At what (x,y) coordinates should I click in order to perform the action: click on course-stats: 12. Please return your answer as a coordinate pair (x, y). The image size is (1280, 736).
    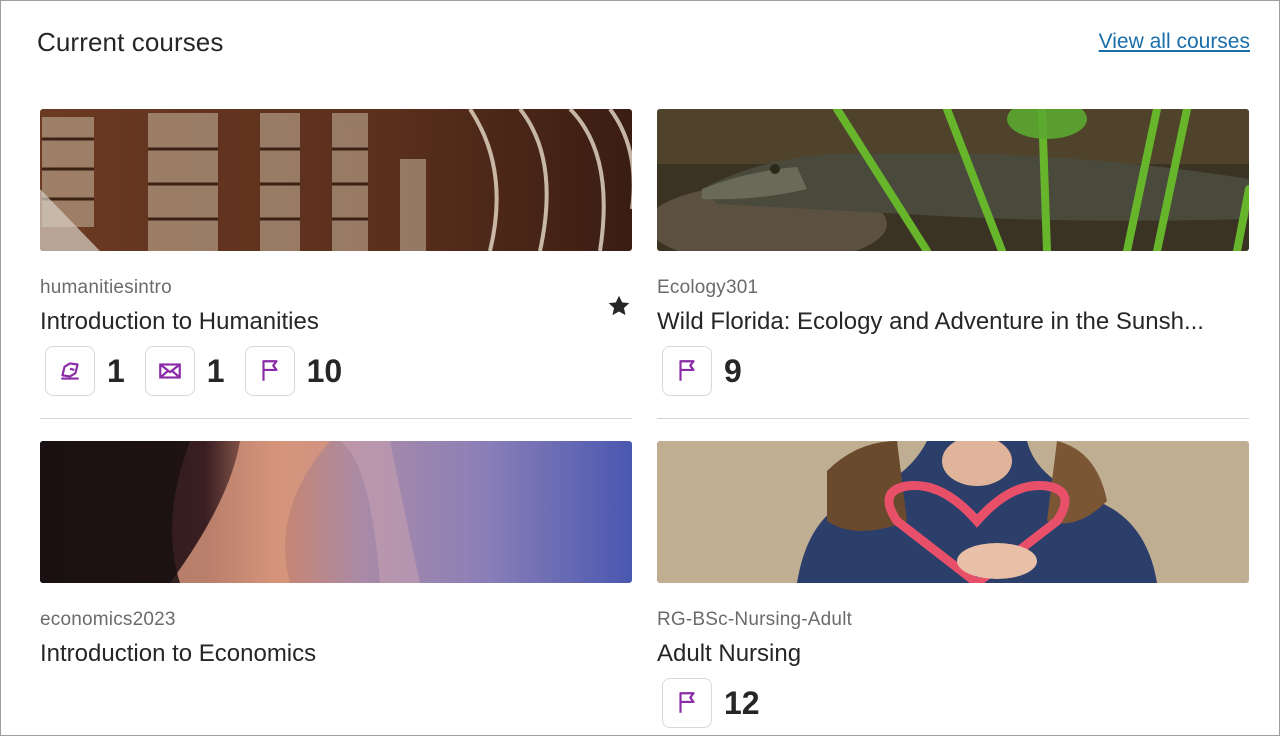
    Looking at the image, I should click on (721, 703).